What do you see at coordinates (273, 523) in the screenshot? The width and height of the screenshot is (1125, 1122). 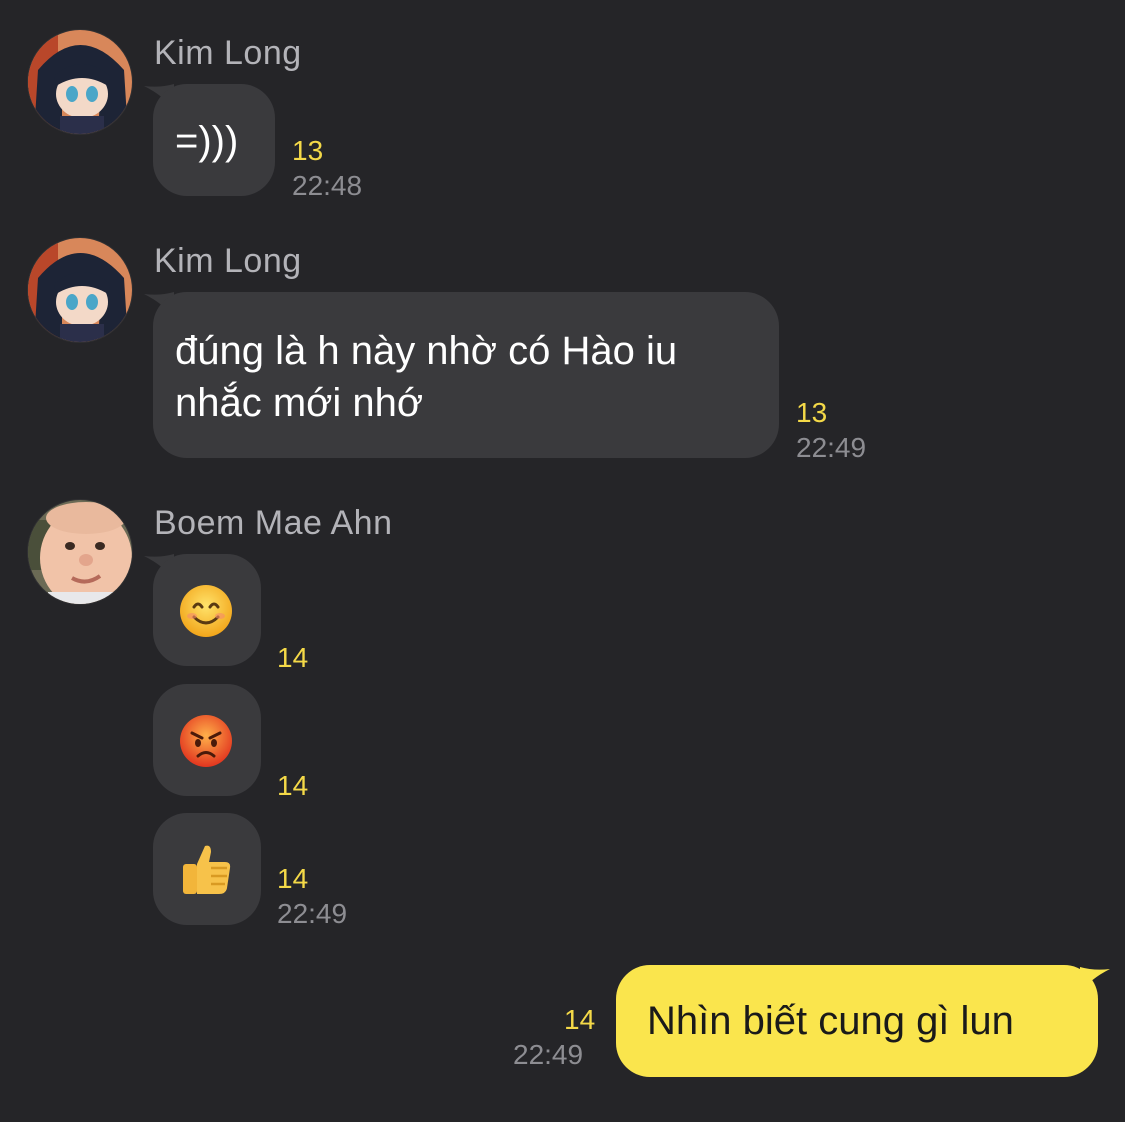 I see `sender-name: Boem Mae Ahn` at bounding box center [273, 523].